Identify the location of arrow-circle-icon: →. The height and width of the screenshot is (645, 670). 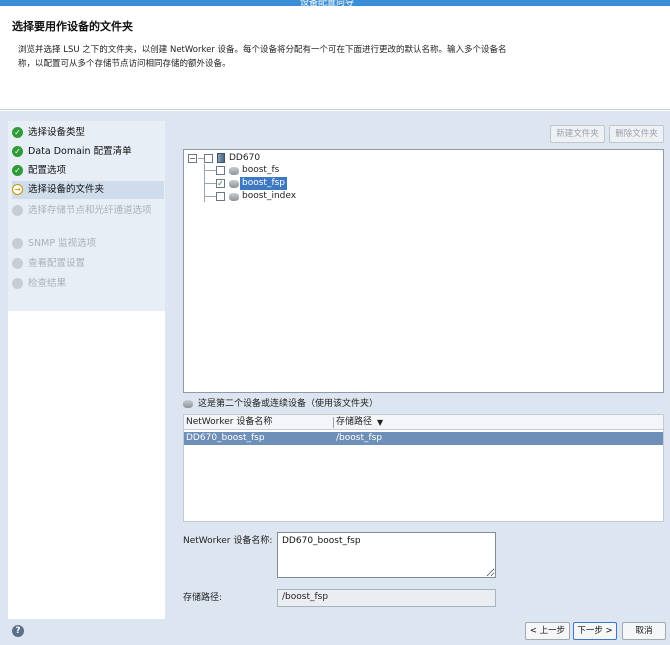
(17, 189).